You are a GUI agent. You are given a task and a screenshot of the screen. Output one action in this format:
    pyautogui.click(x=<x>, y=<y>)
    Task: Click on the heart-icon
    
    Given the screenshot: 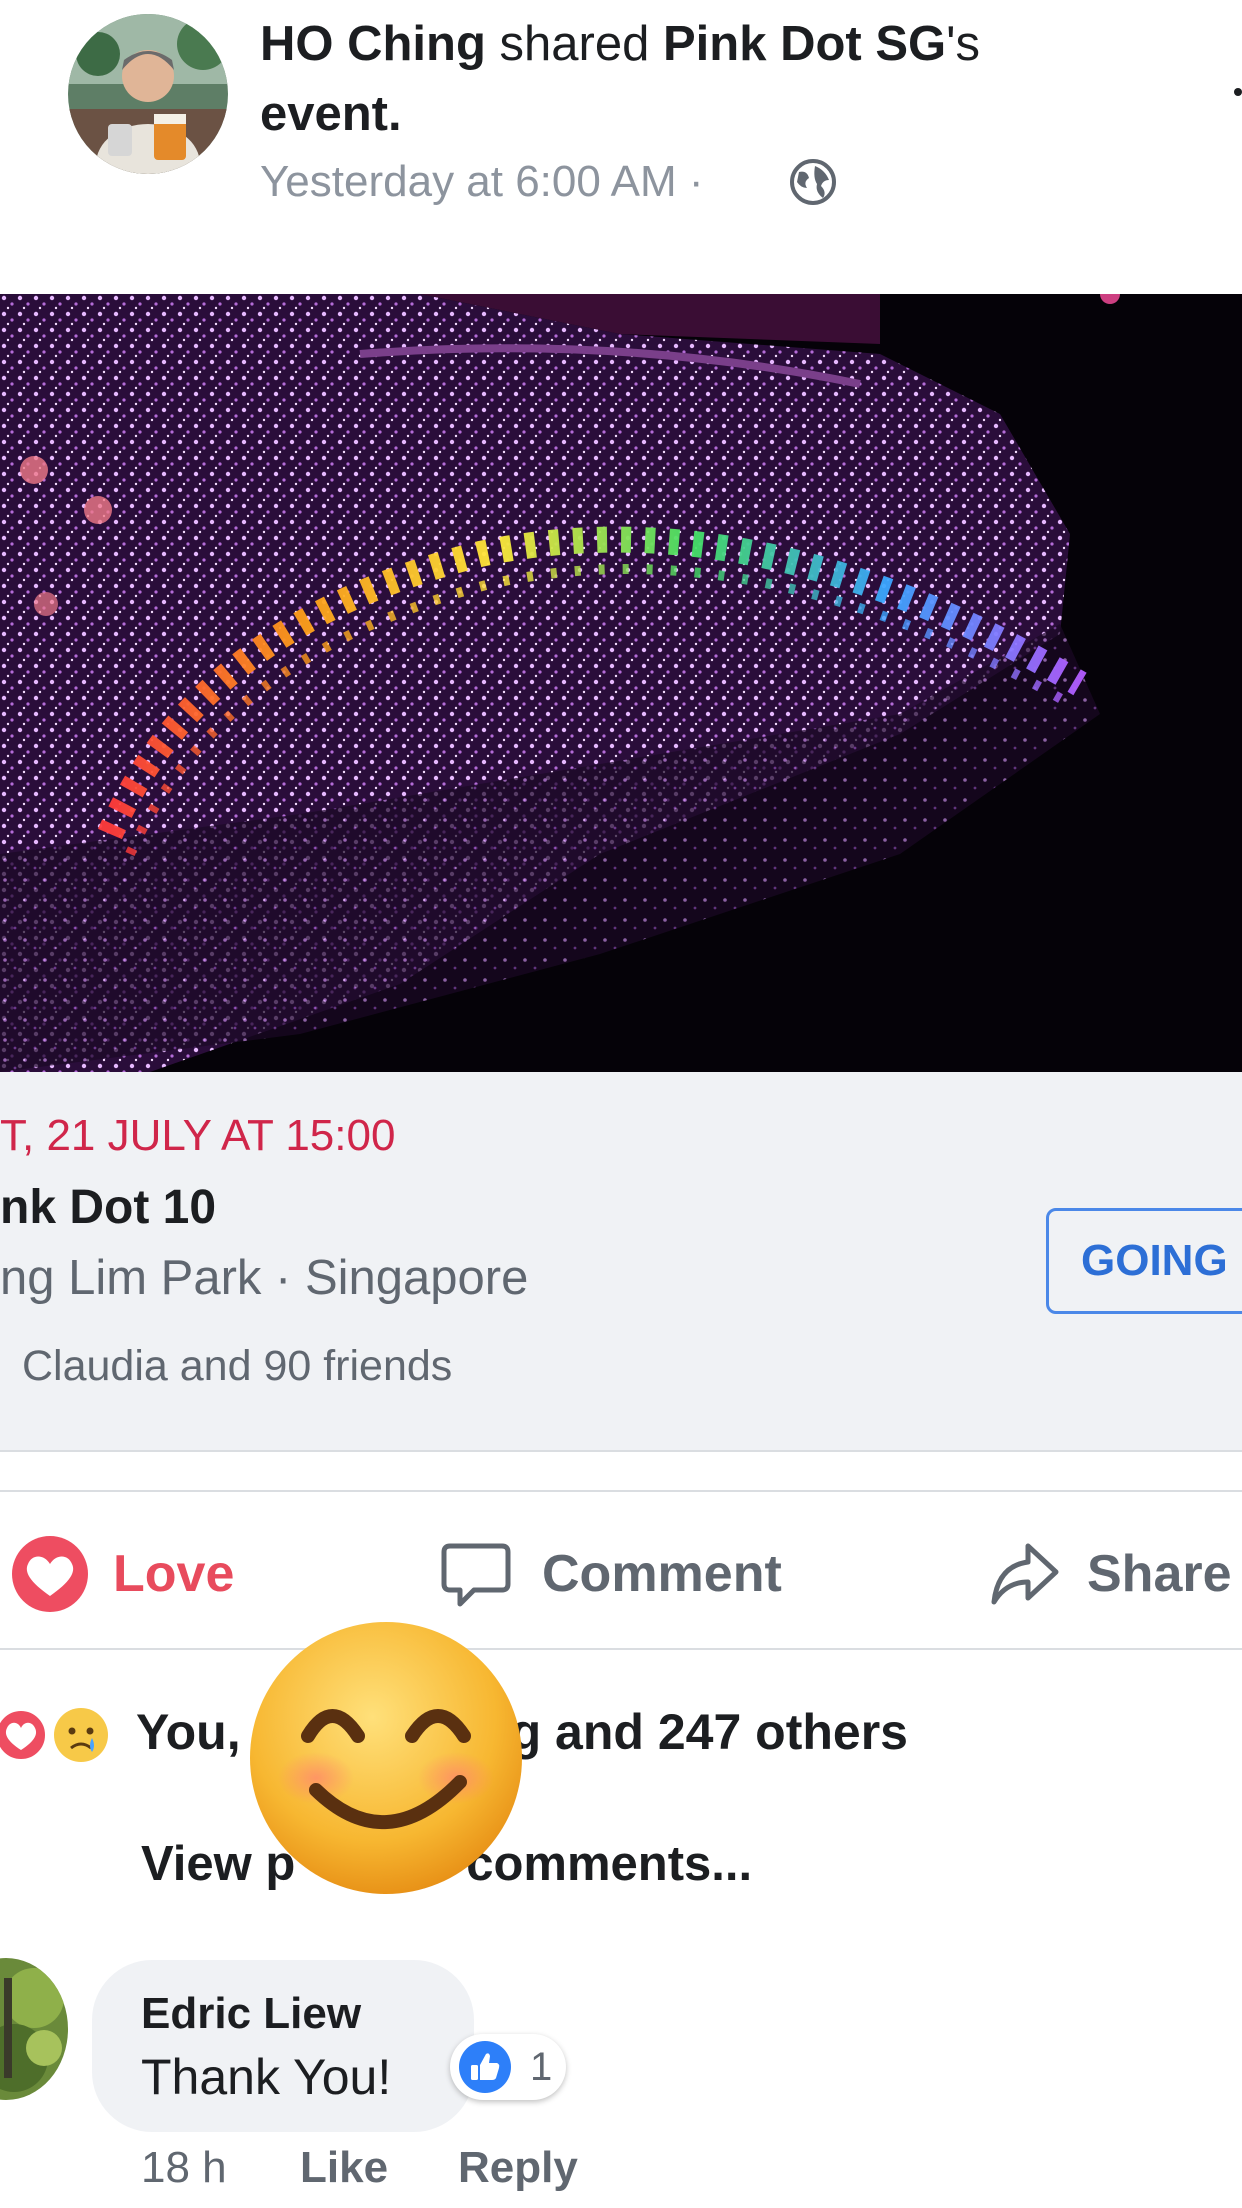 What is the action you would take?
    pyautogui.click(x=25, y=1735)
    